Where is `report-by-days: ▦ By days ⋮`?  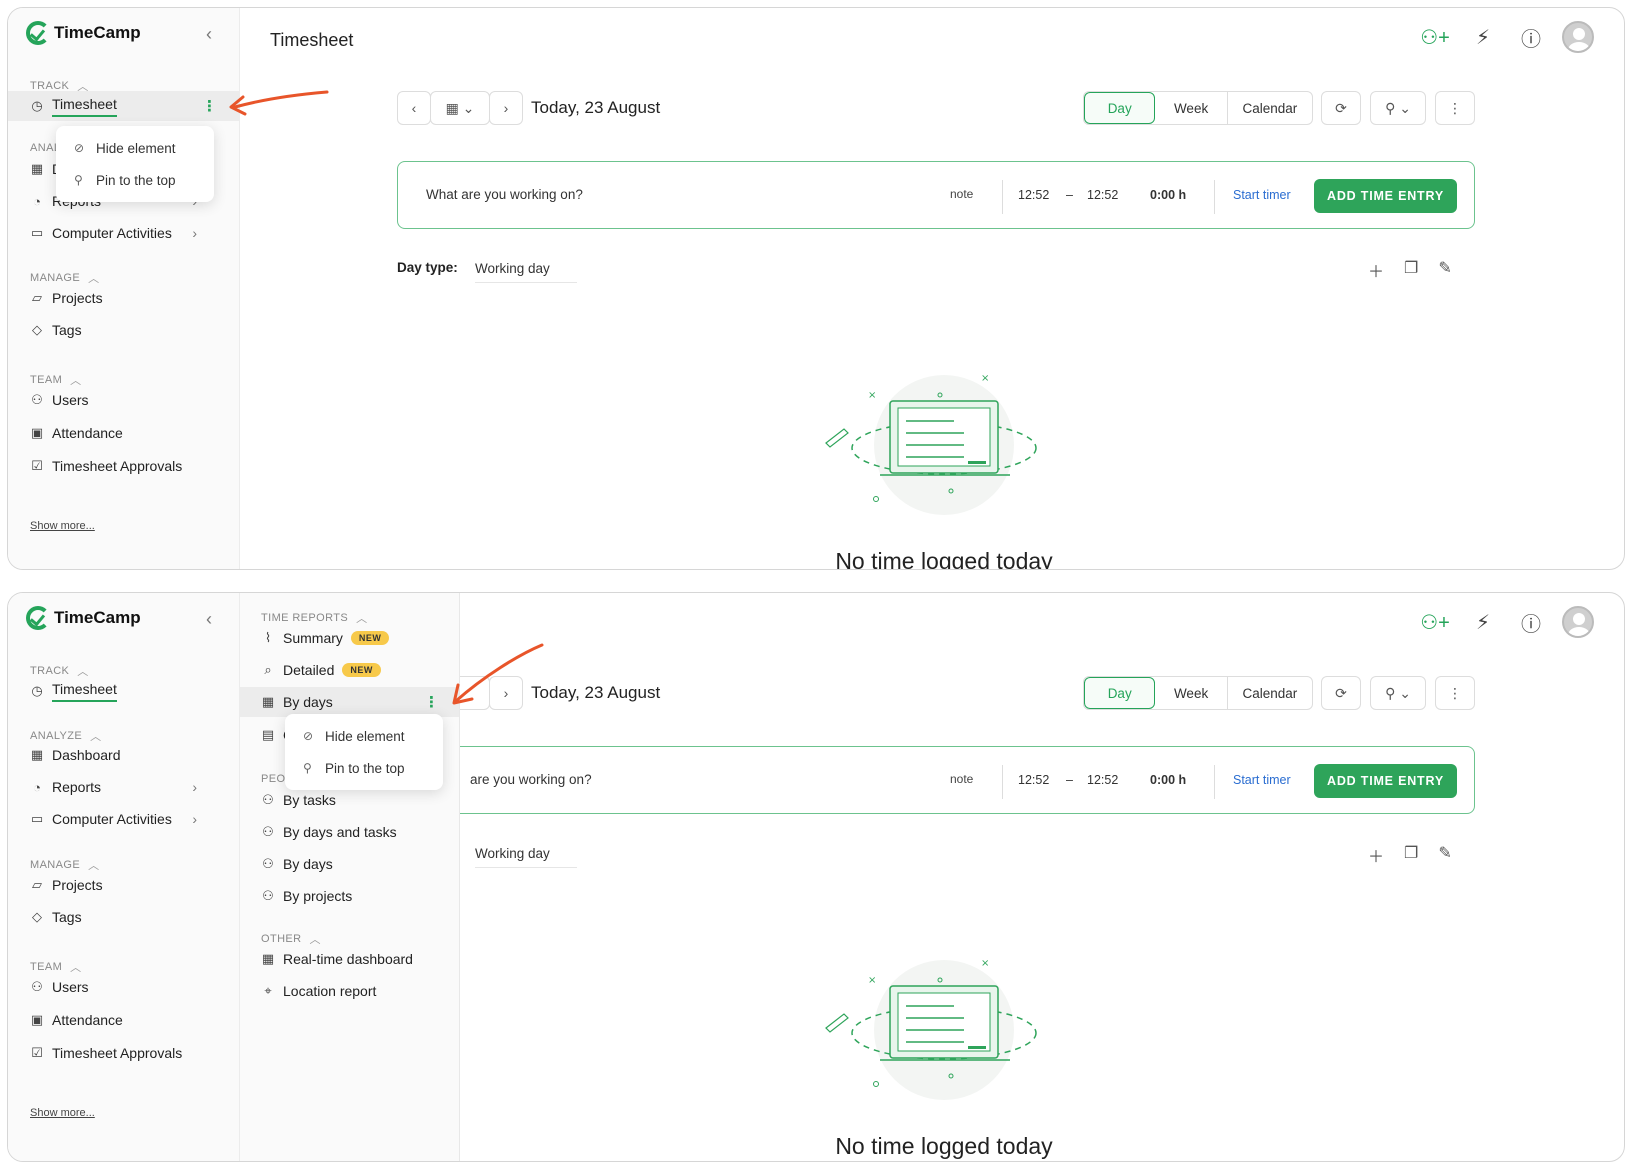 report-by-days: ▦ By days ⋮ is located at coordinates (349, 702).